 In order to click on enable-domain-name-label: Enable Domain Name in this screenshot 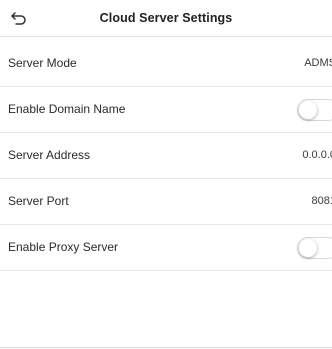, I will do `click(67, 109)`.